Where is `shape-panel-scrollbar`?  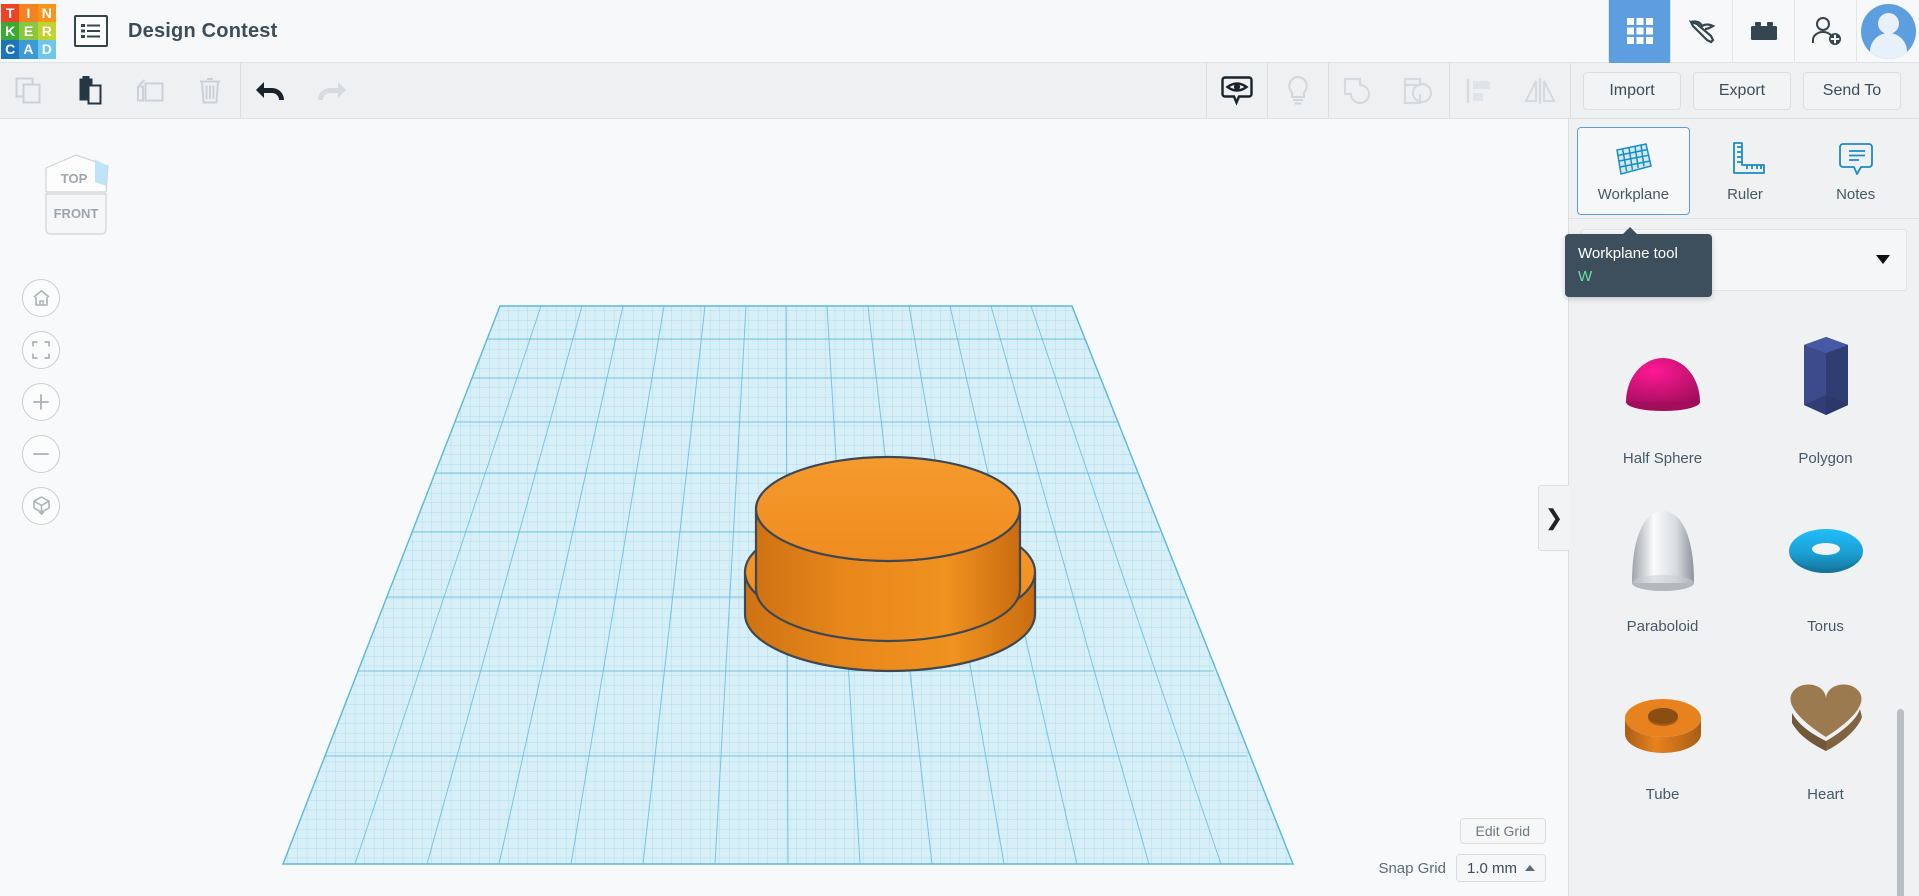 shape-panel-scrollbar is located at coordinates (1900, 802).